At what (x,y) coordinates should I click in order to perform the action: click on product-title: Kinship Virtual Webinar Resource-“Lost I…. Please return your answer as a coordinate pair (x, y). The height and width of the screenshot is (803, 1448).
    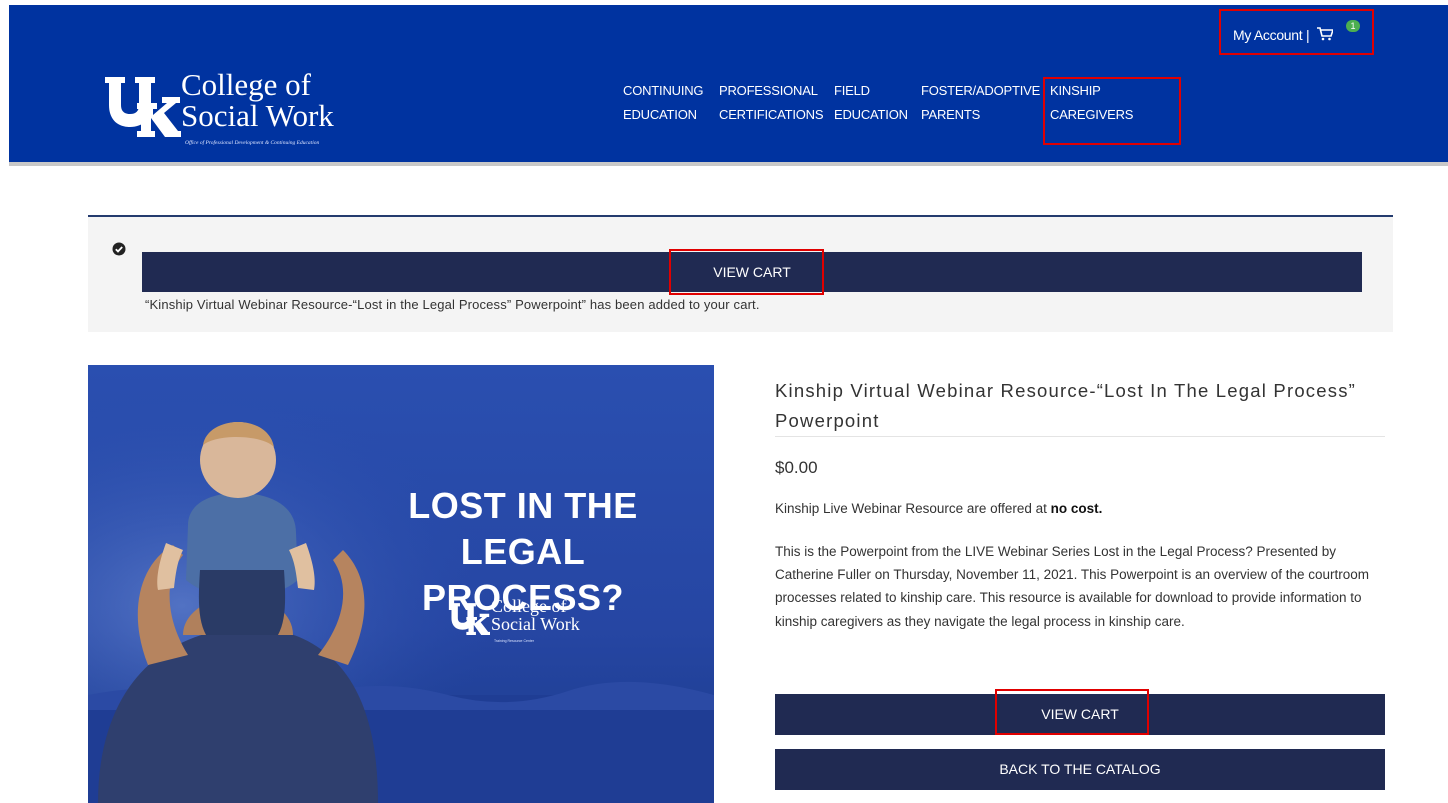
    Looking at the image, I should click on (1066, 405).